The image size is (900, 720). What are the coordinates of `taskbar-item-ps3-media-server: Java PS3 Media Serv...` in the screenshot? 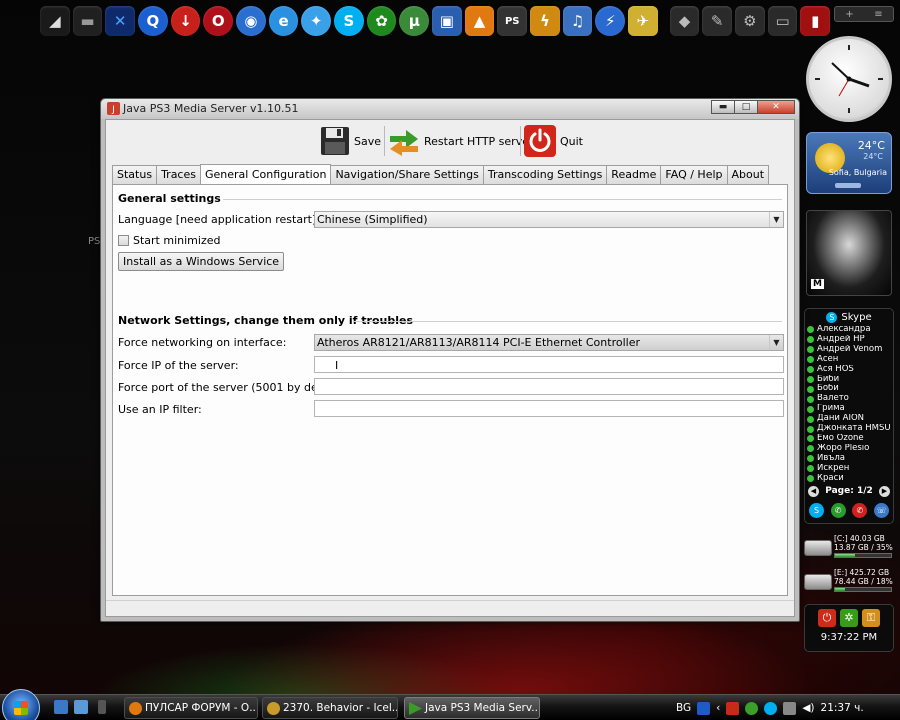 It's located at (472, 708).